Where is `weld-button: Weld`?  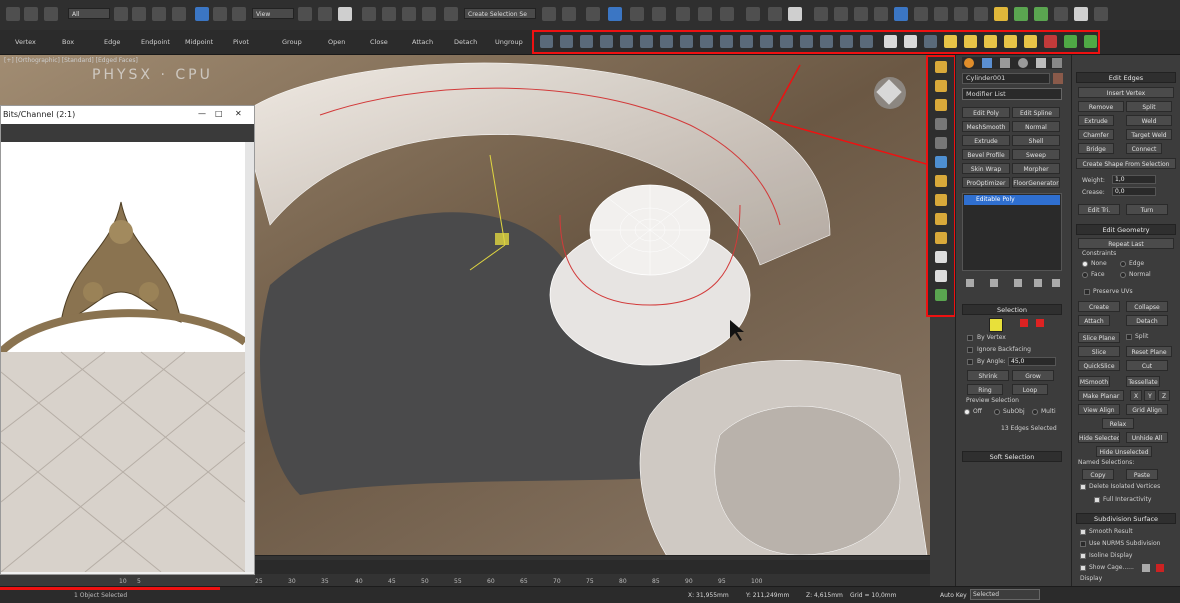 weld-button: Weld is located at coordinates (1149, 120).